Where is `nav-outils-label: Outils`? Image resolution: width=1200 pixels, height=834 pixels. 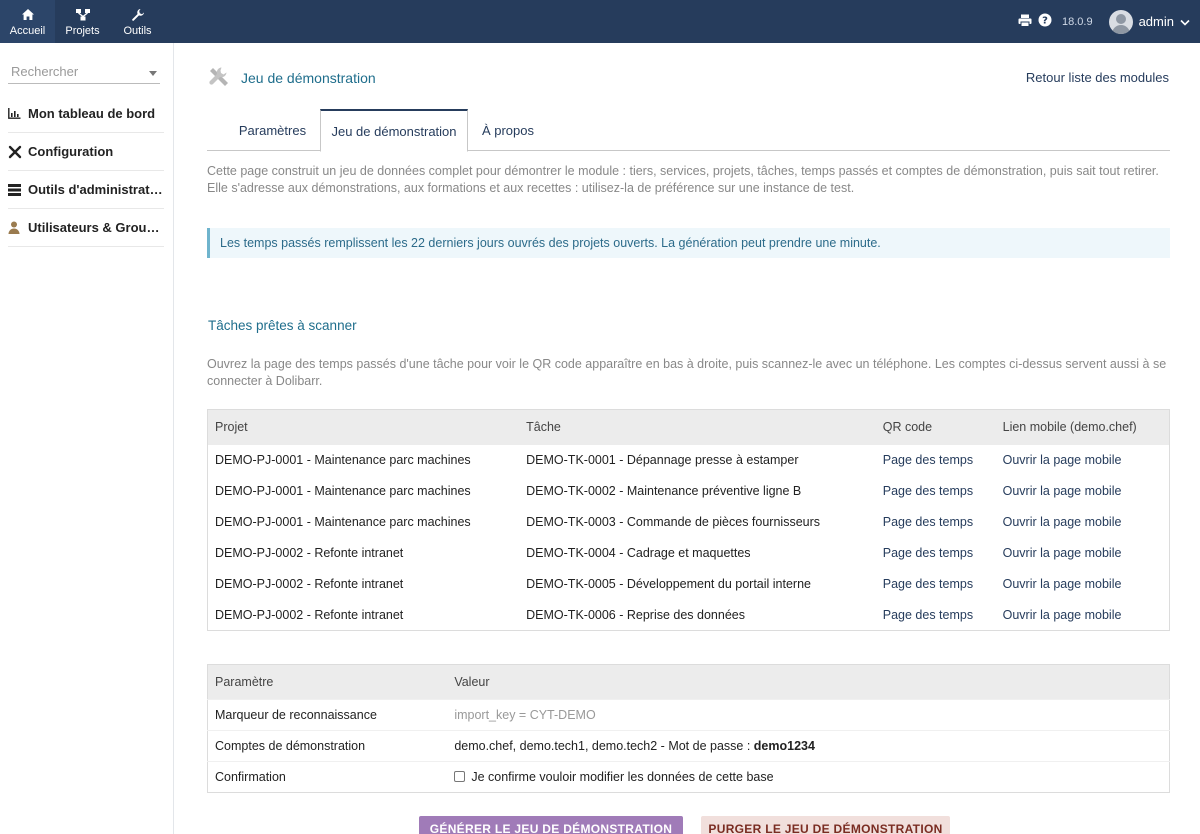
nav-outils-label: Outils is located at coordinates (137, 30).